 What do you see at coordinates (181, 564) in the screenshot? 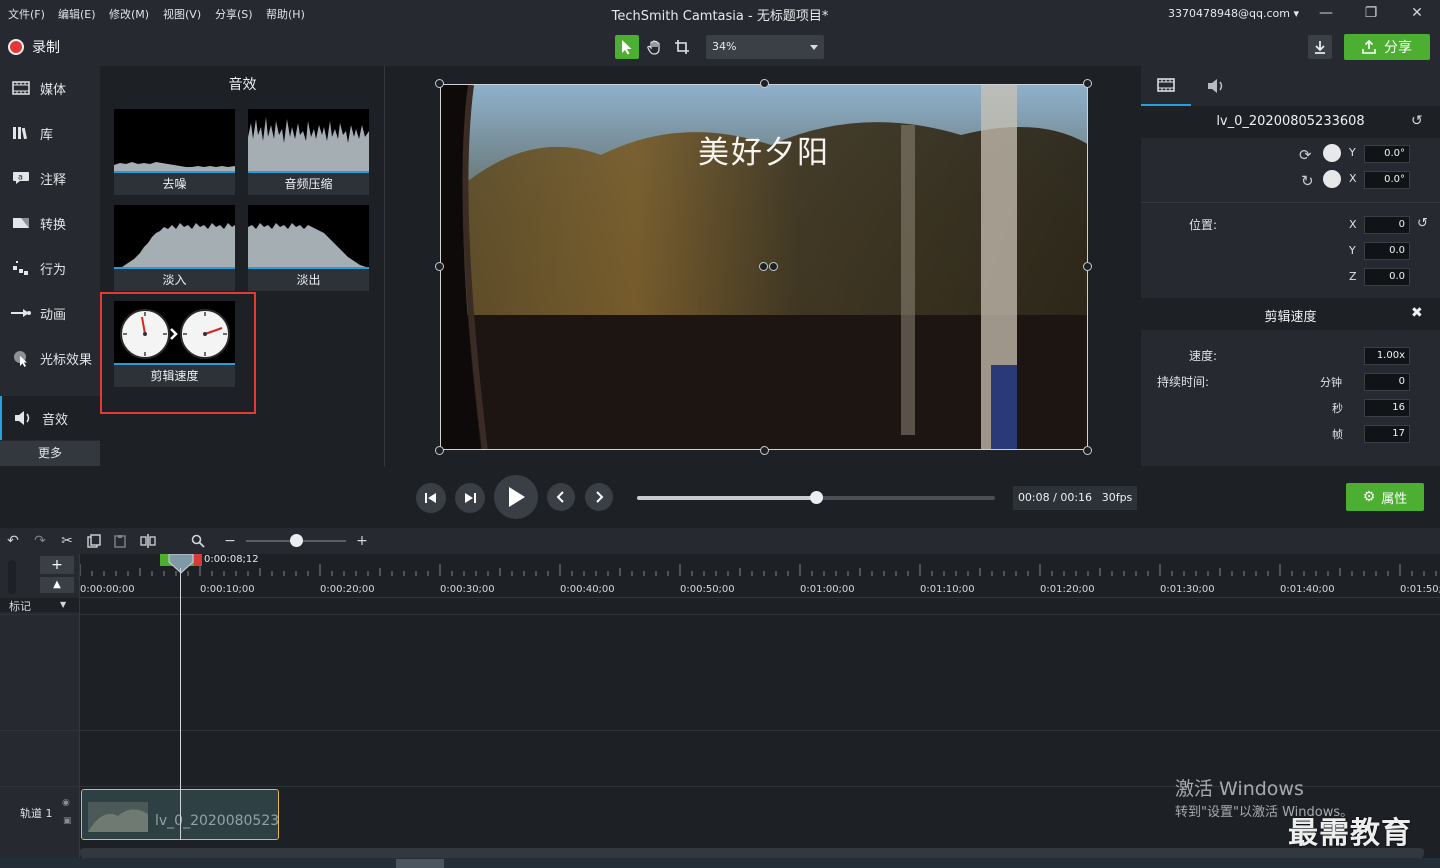
I see `playhead-handle` at bounding box center [181, 564].